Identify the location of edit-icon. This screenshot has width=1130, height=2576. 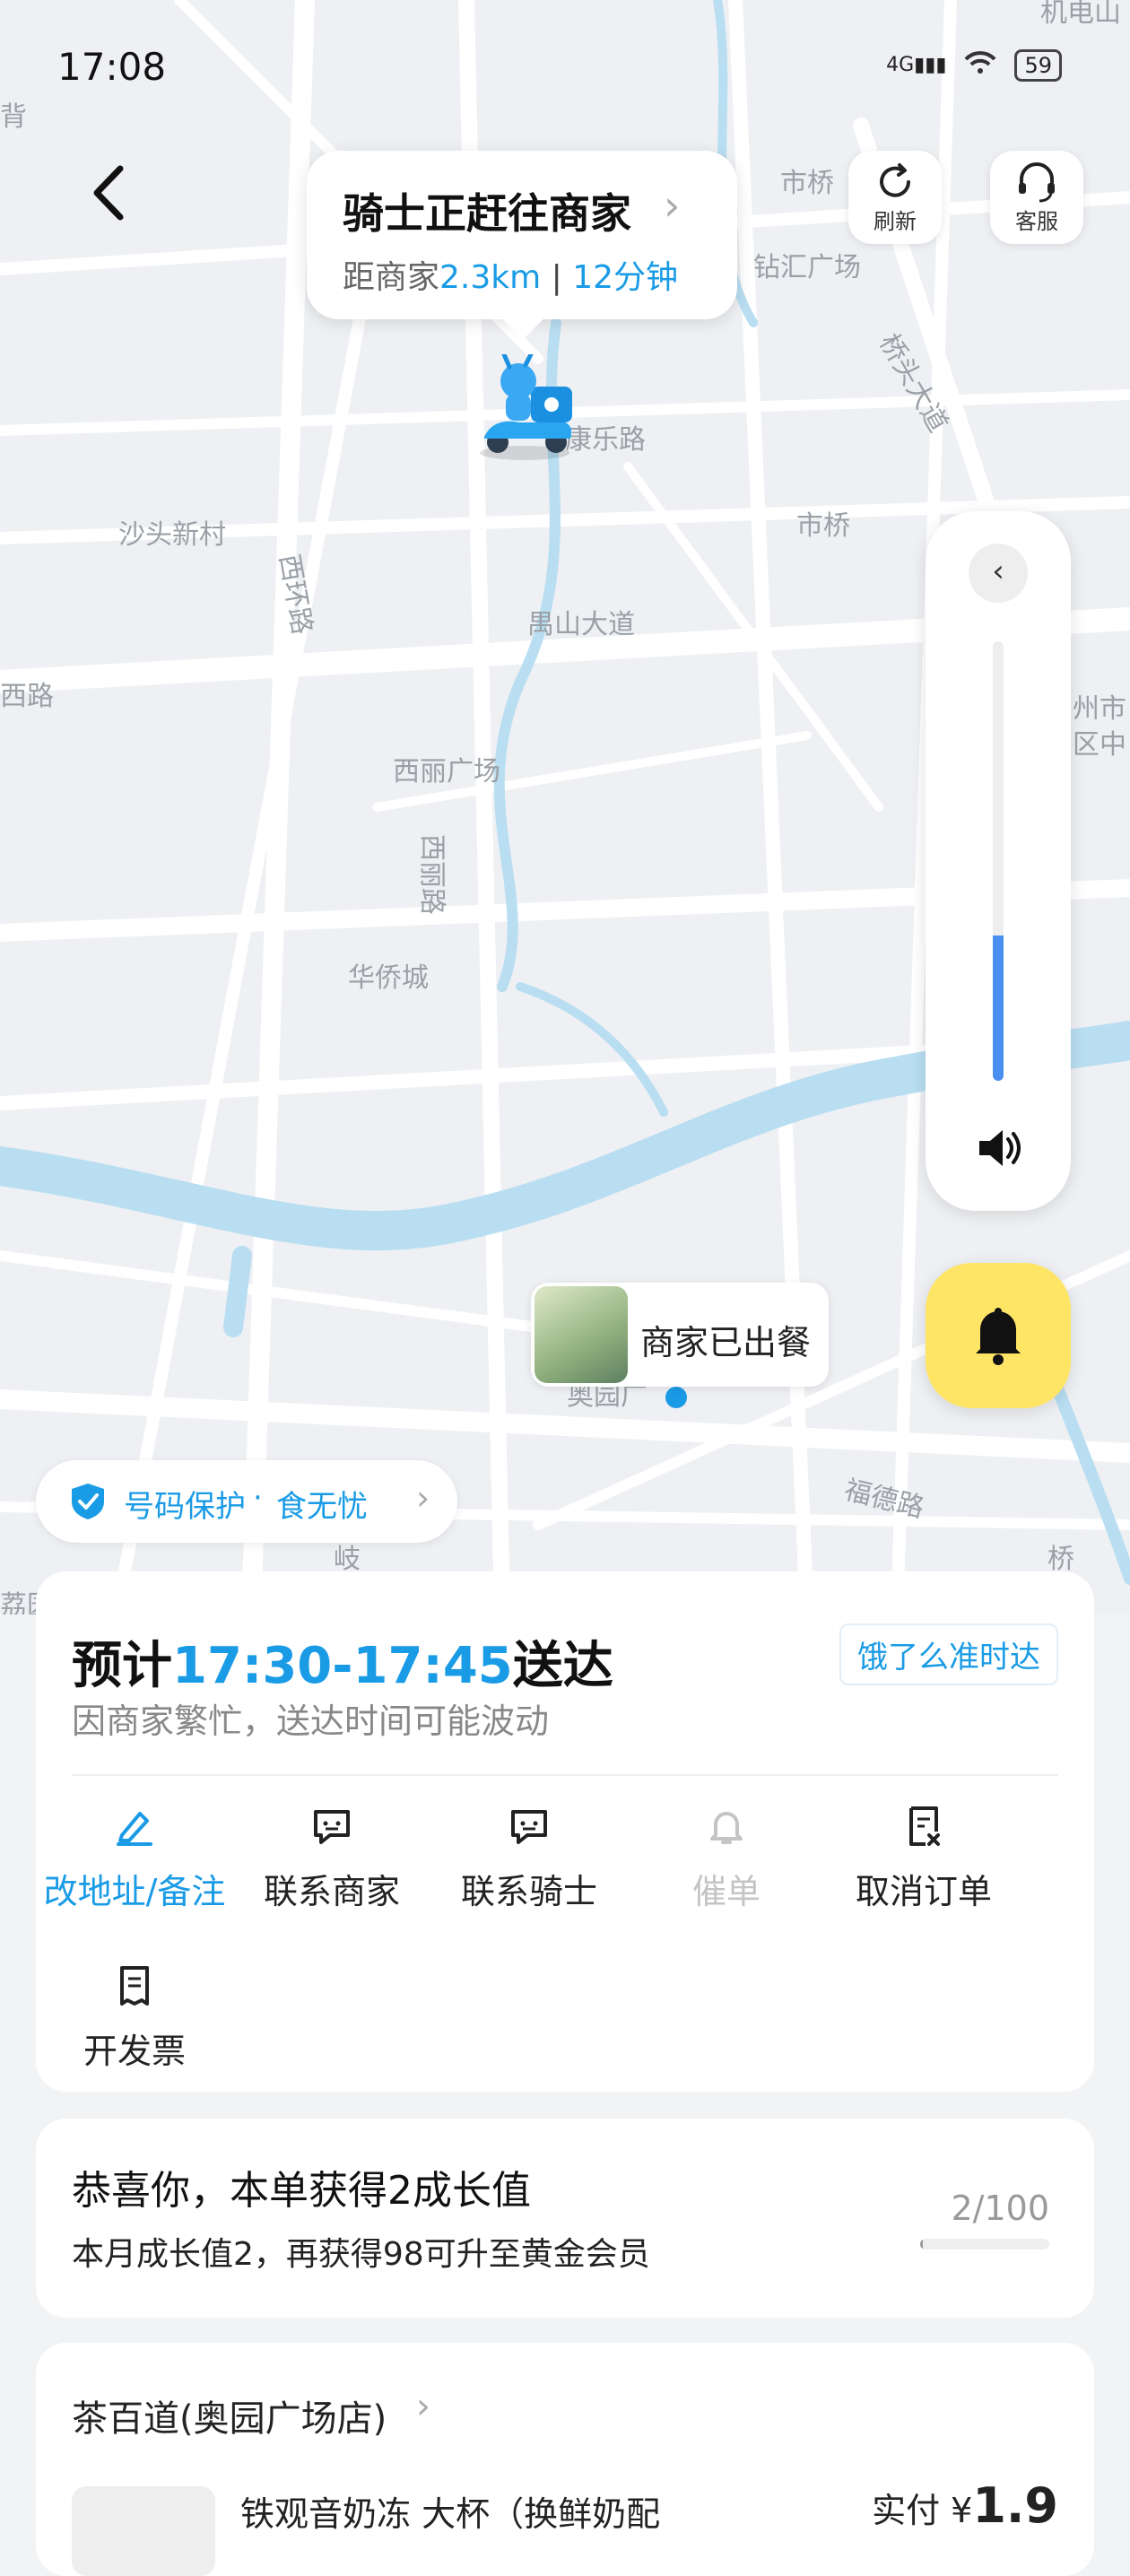
(134, 1829).